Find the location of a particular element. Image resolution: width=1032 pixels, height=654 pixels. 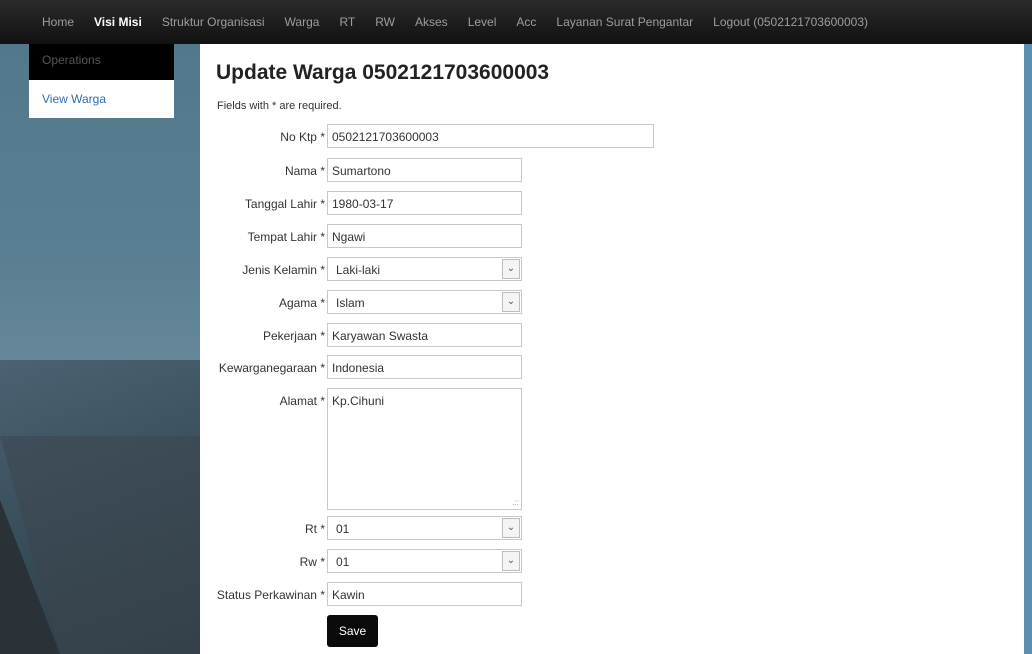

form-row-kewarganegaraan: Kewarganegaraan * Indonesia is located at coordinates (361, 367).